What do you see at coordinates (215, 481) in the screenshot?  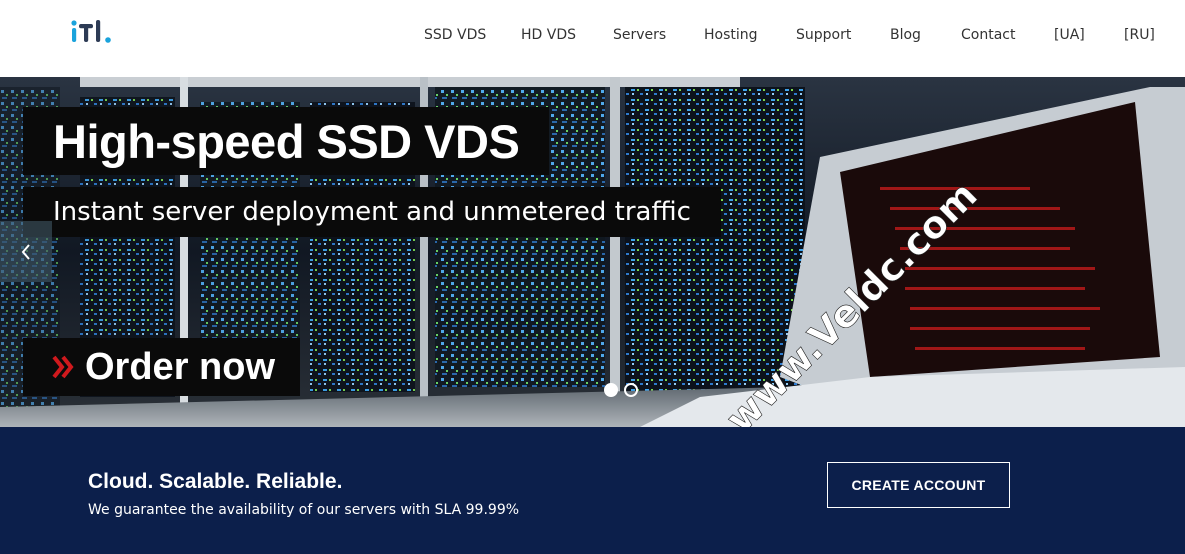 I see `band-heading: Cloud. Scalable. Reliable.` at bounding box center [215, 481].